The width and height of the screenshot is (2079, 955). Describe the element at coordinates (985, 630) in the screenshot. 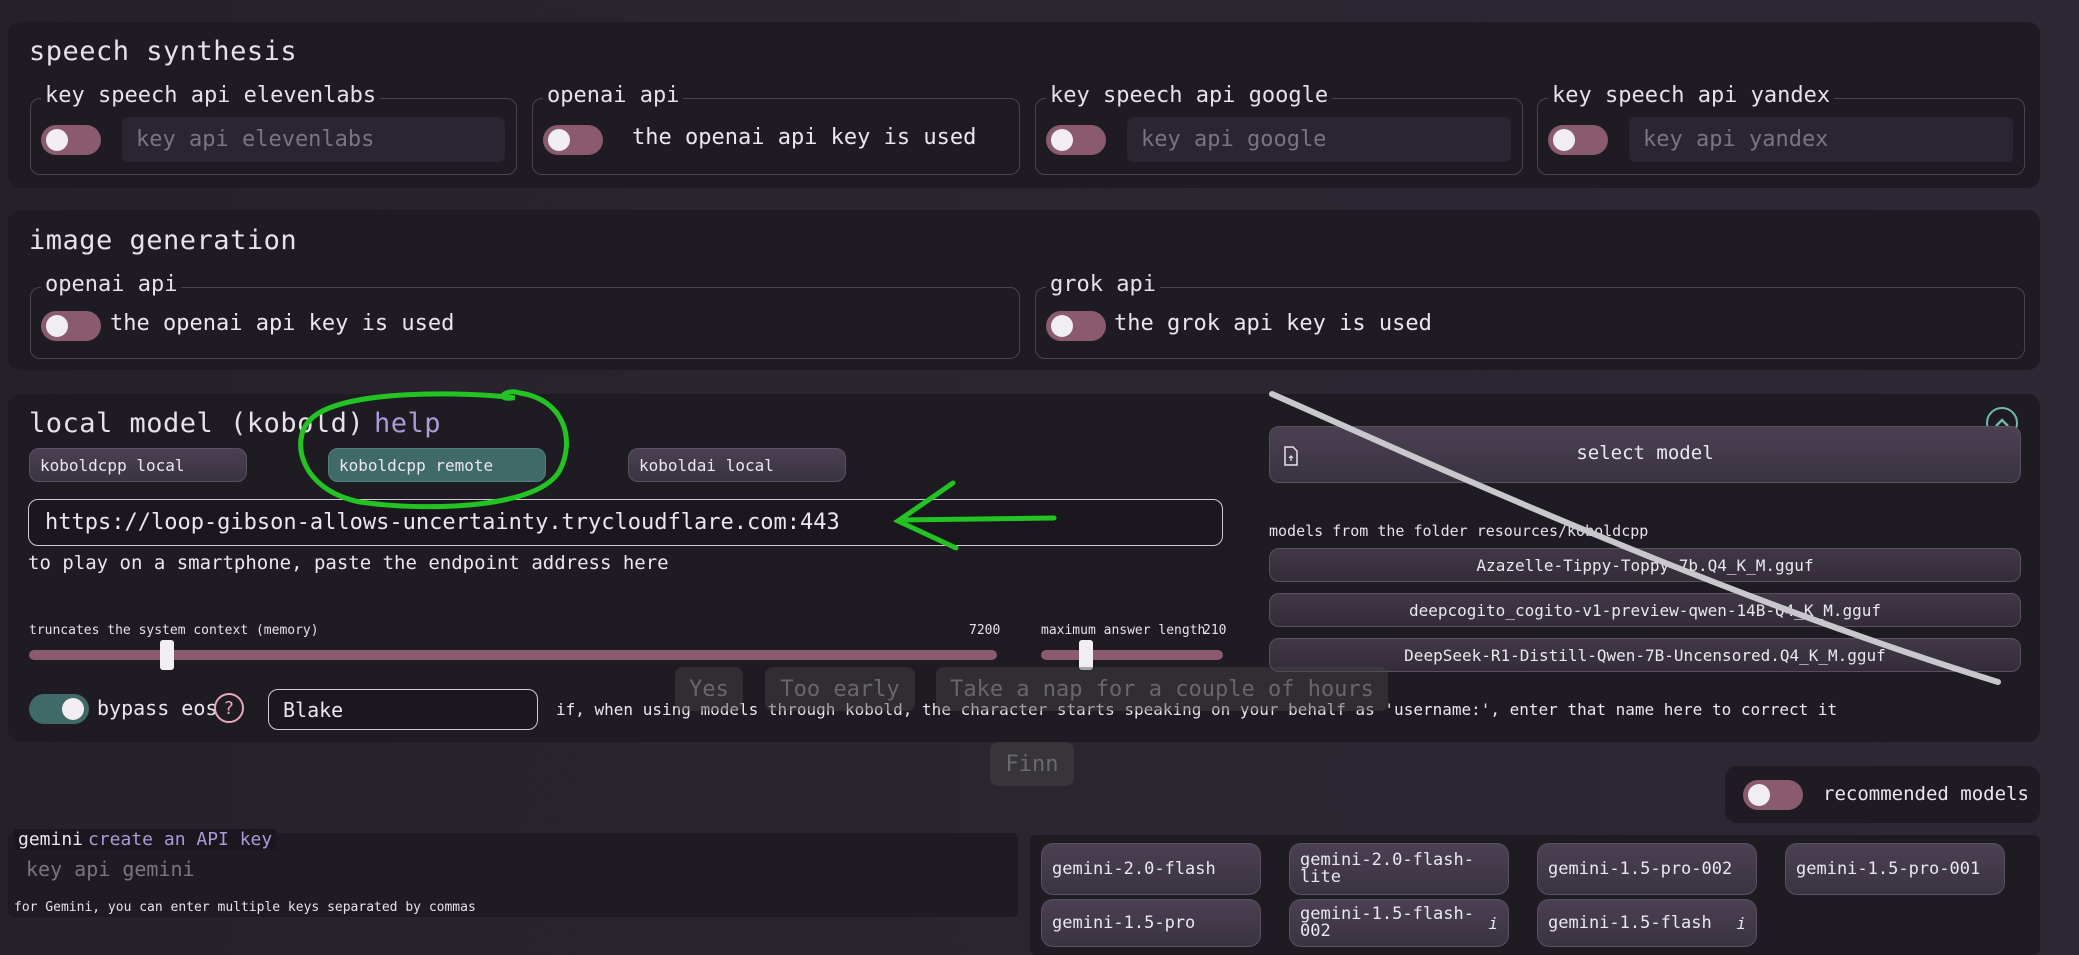

I see `memory-value: 7200` at that location.